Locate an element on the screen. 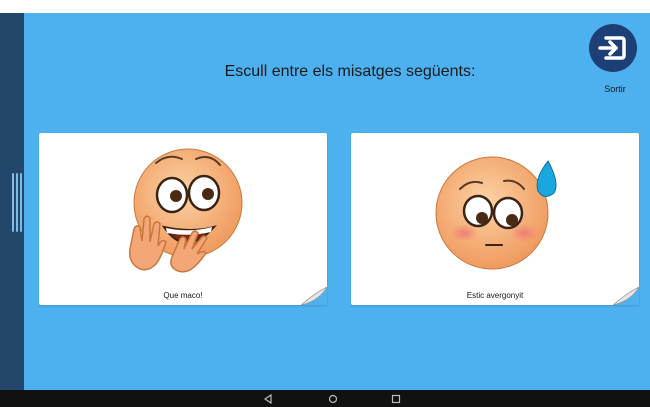  card-label: Que maco! is located at coordinates (183, 295).